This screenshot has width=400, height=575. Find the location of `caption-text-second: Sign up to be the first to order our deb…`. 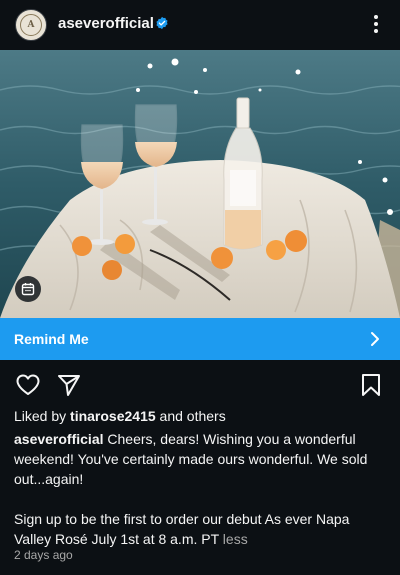

caption-text-second: Sign up to be the first to order our deb… is located at coordinates (182, 529).